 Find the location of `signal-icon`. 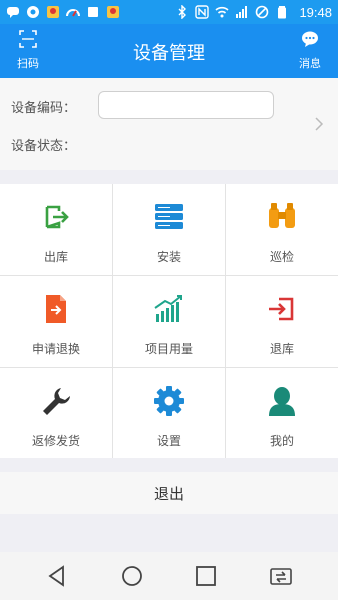

signal-icon is located at coordinates (242, 12).